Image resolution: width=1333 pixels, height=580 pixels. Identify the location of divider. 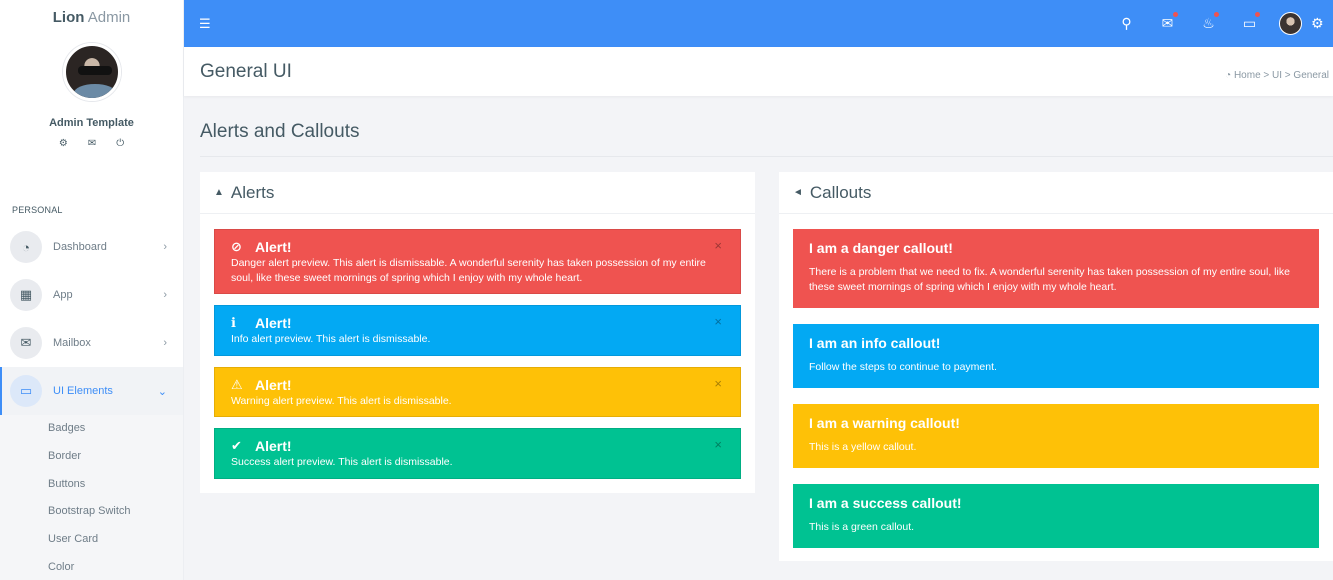
(766, 156).